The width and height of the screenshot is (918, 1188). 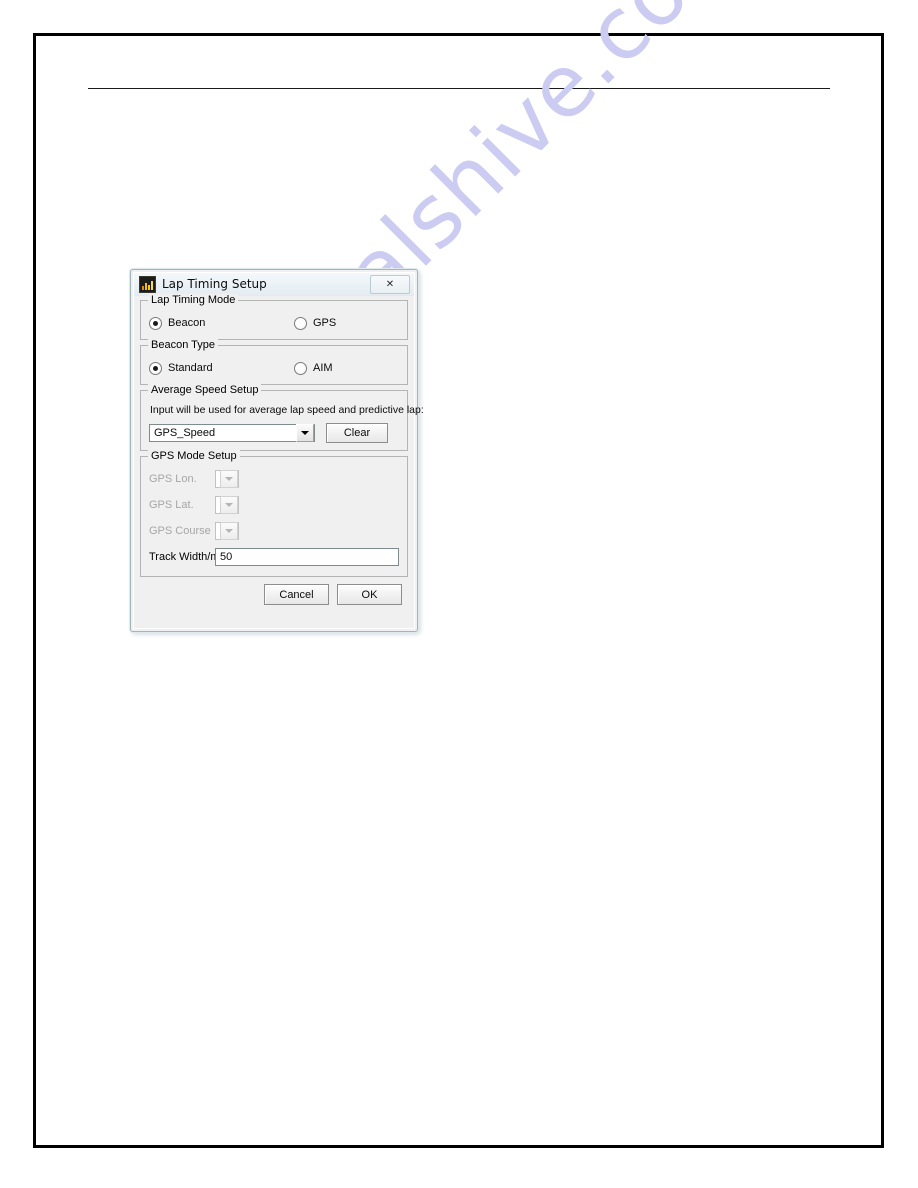 I want to click on radio-label-aim: AIM, so click(x=323, y=368).